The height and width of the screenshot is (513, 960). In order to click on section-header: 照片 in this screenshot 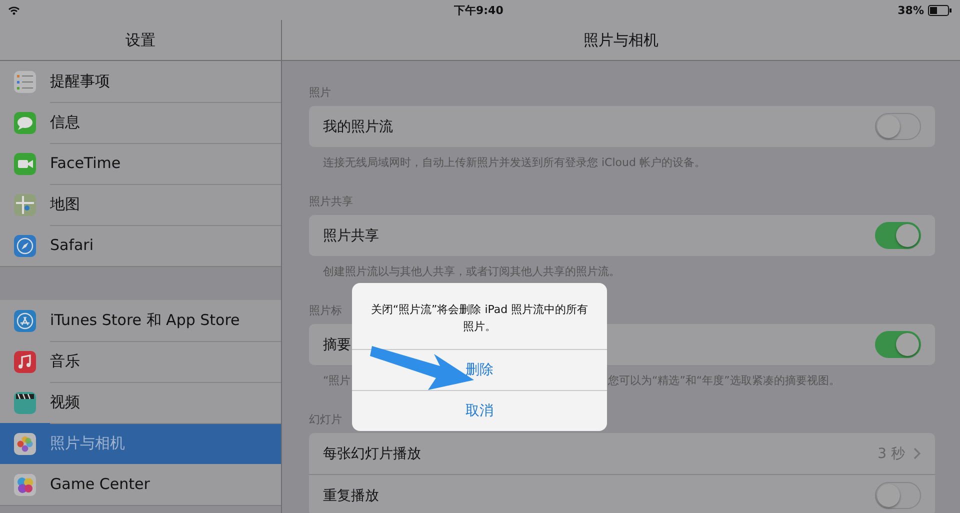, I will do `click(320, 92)`.